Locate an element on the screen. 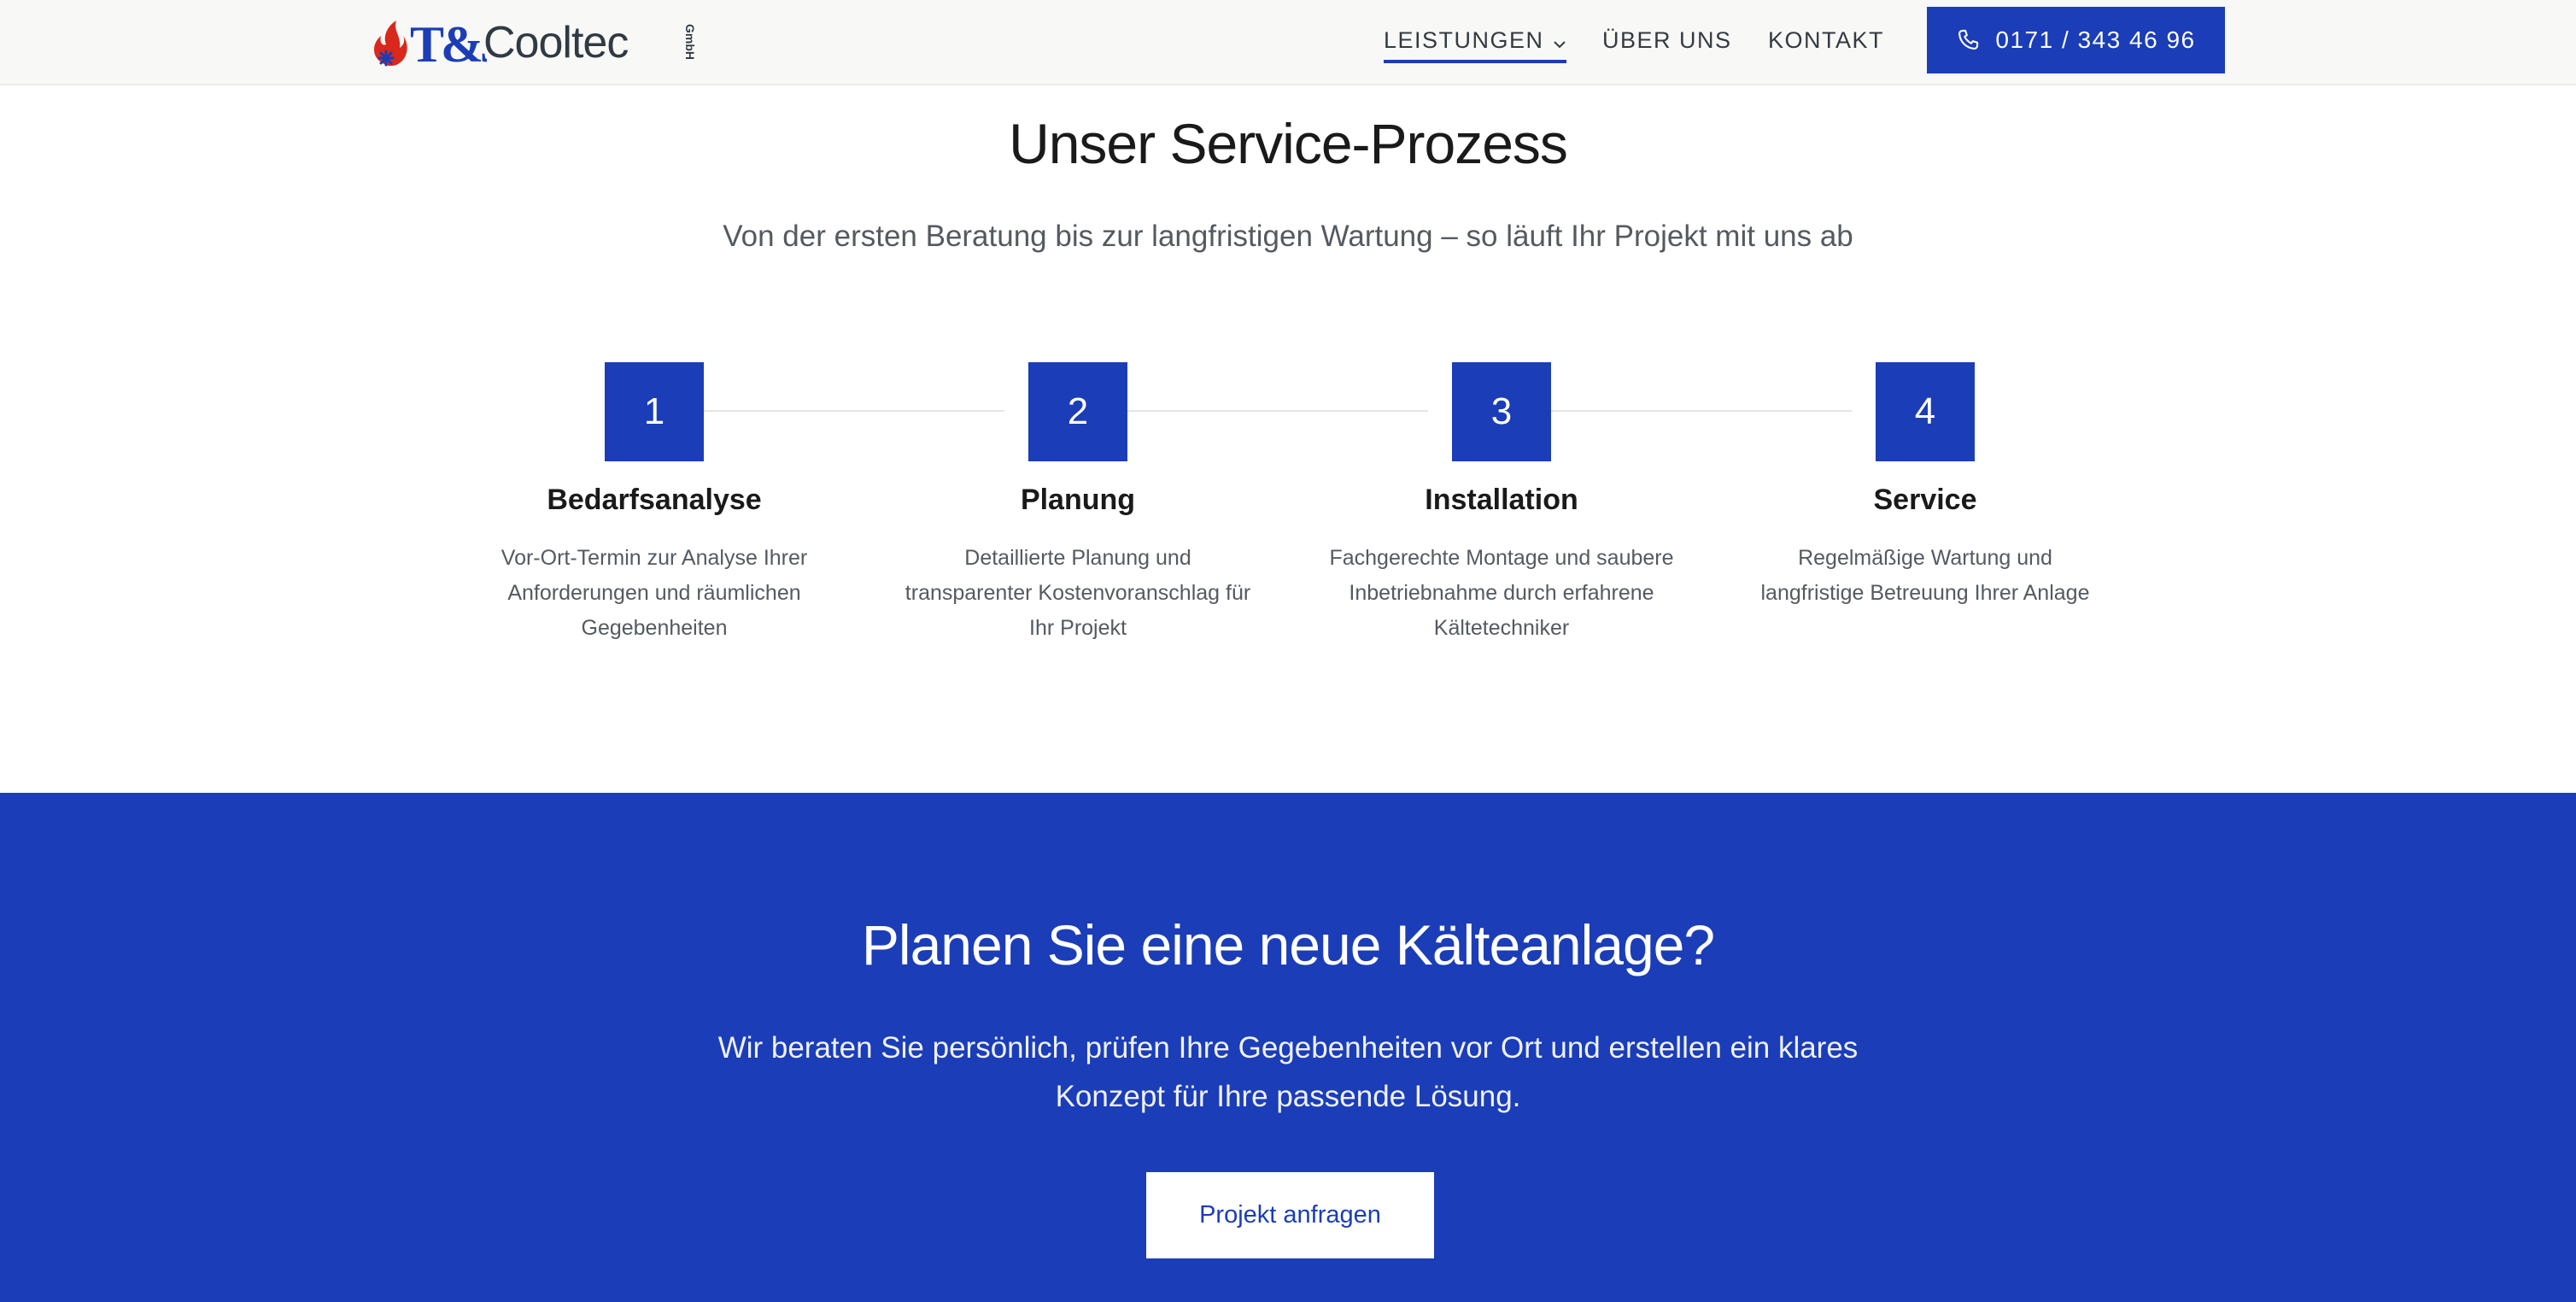 The width and height of the screenshot is (2576, 1302). snowflake-icon is located at coordinates (386, 58).